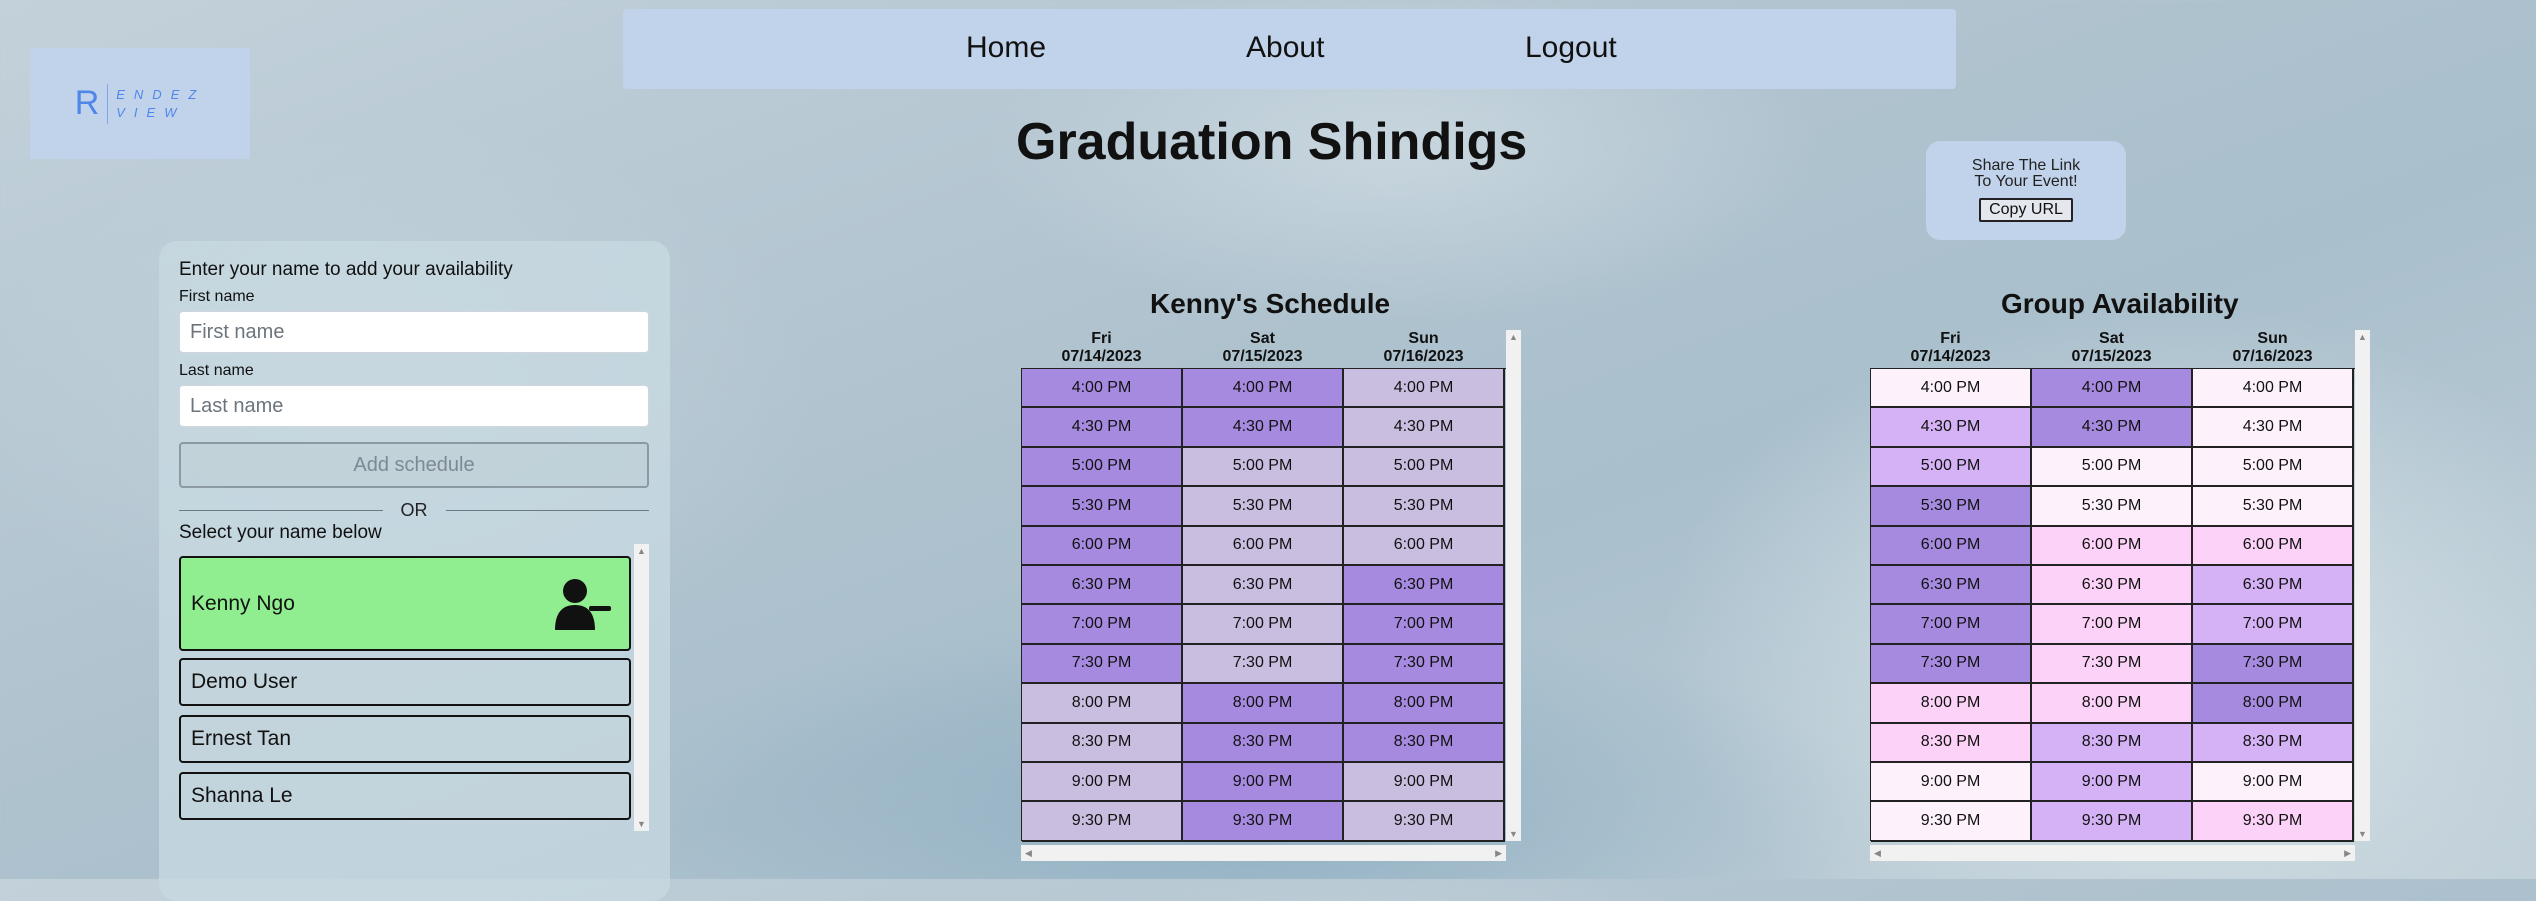 This screenshot has height=901, width=2536. Describe the element at coordinates (2026, 210) in the screenshot. I see `copy-url-button: Copy URL` at that location.